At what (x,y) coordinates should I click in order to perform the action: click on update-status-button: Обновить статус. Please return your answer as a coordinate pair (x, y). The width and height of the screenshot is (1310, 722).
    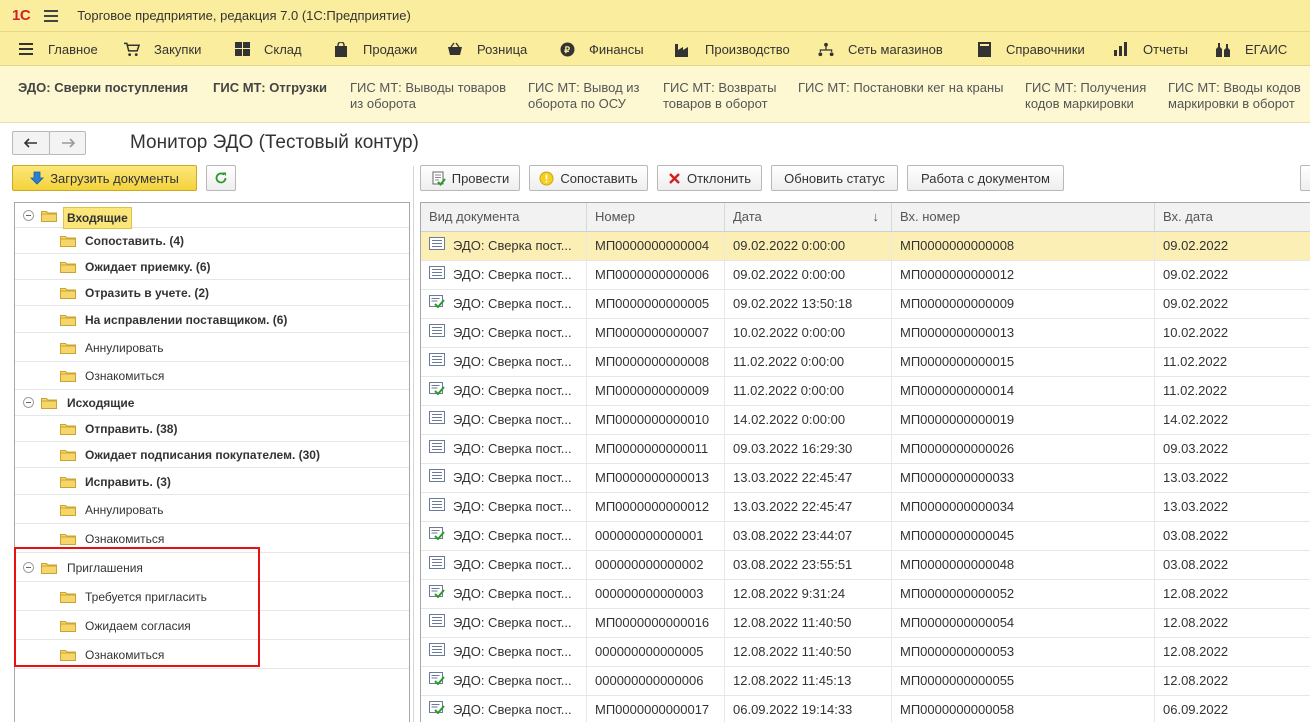
    Looking at the image, I should click on (834, 178).